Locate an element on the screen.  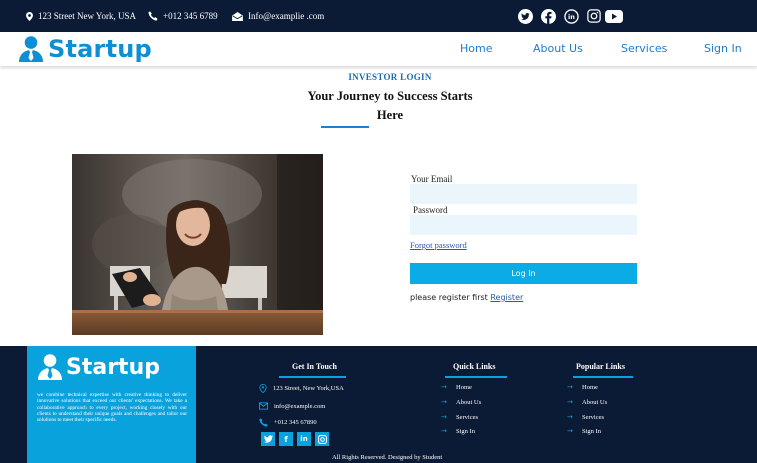
topbar-address: 123 Street New York, USA is located at coordinates (81, 16).